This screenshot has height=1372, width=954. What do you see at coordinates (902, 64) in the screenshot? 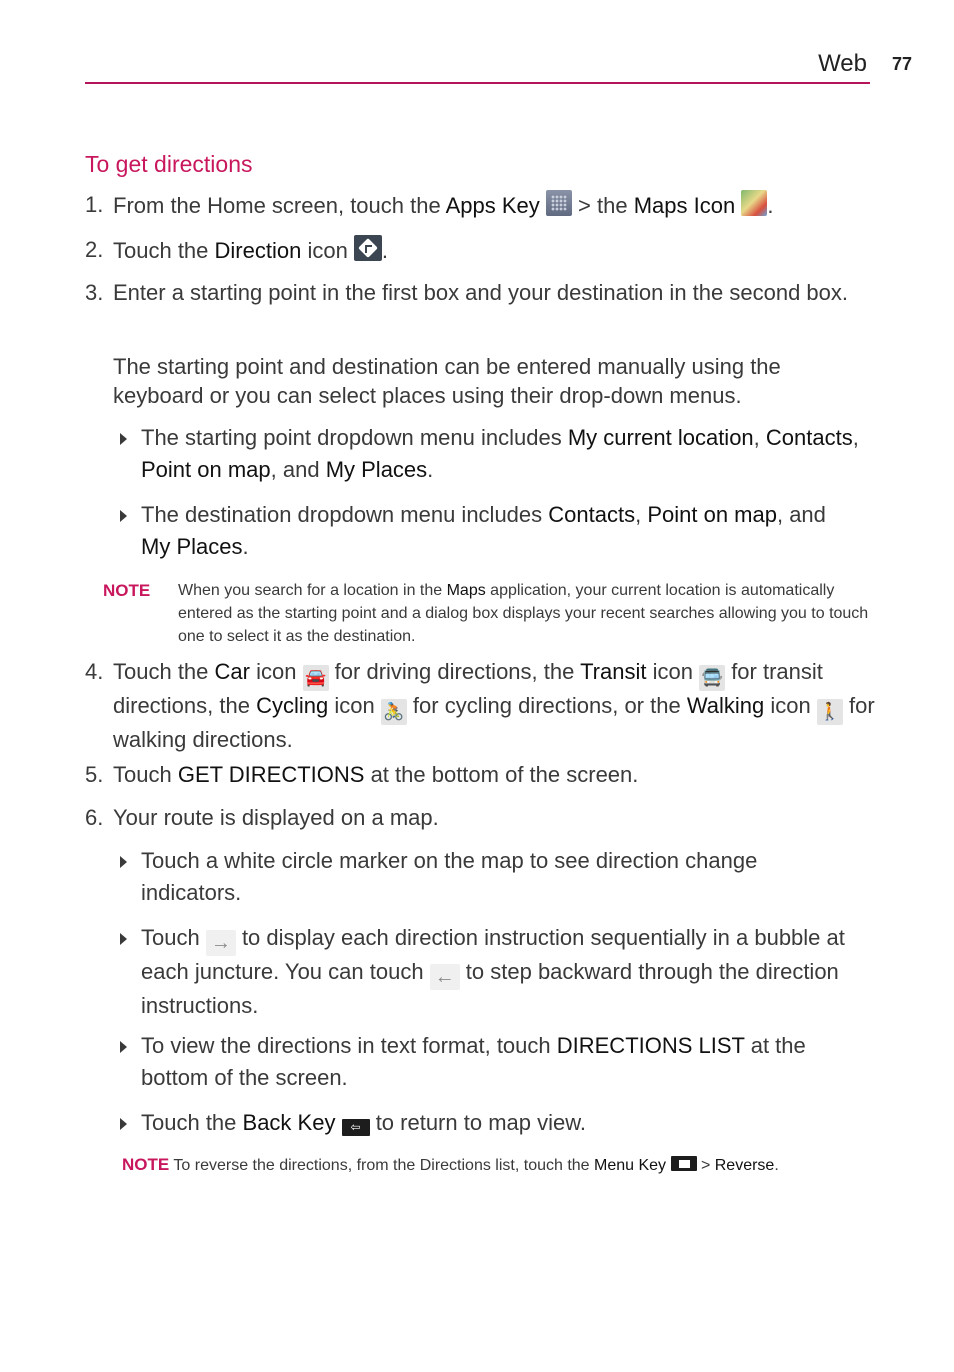
I see `page-number: 77` at bounding box center [902, 64].